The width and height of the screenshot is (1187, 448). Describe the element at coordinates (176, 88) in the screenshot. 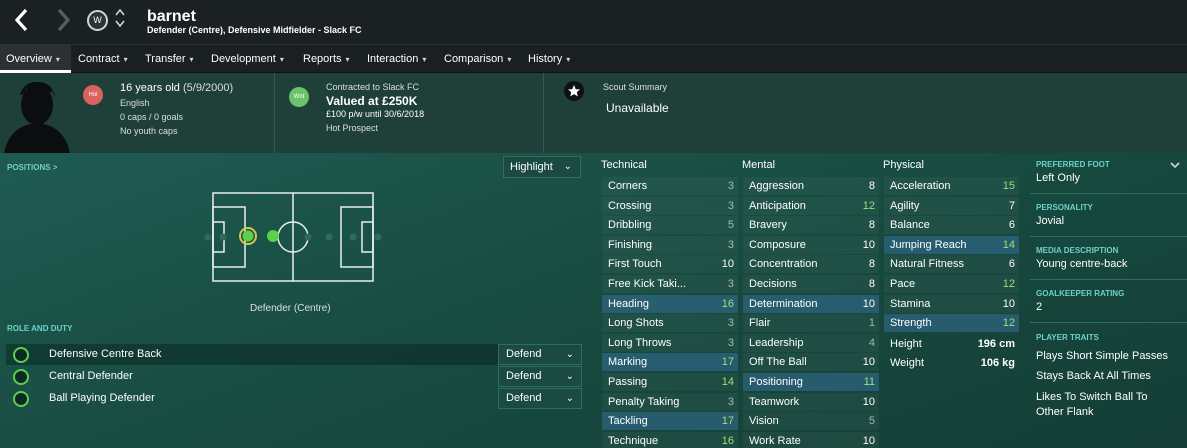

I see `age-line: 16 years old (5/9/2000)` at that location.